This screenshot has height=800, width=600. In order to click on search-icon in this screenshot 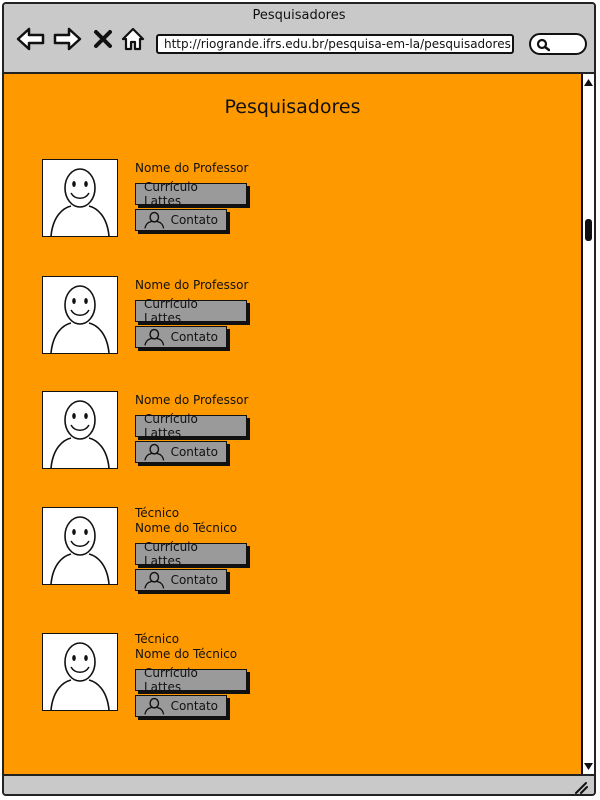, I will do `click(543, 45)`.